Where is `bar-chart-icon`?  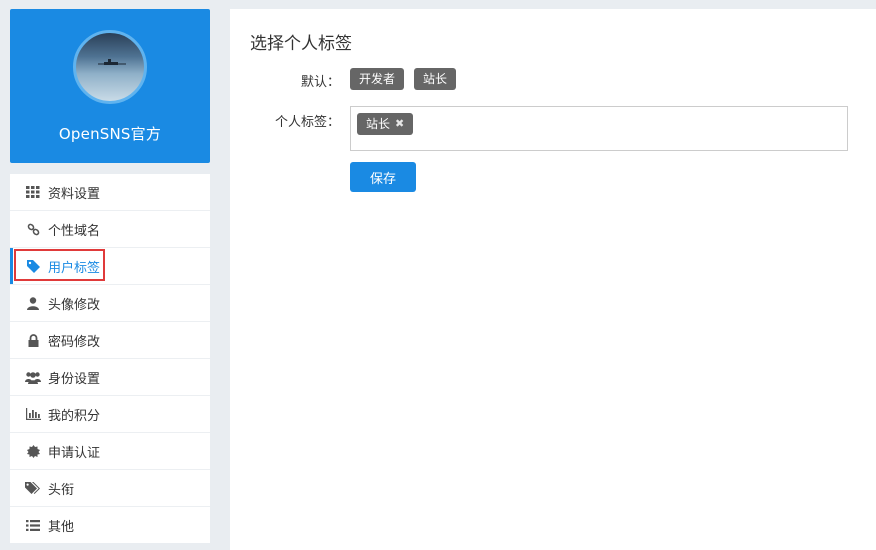 bar-chart-icon is located at coordinates (33, 414).